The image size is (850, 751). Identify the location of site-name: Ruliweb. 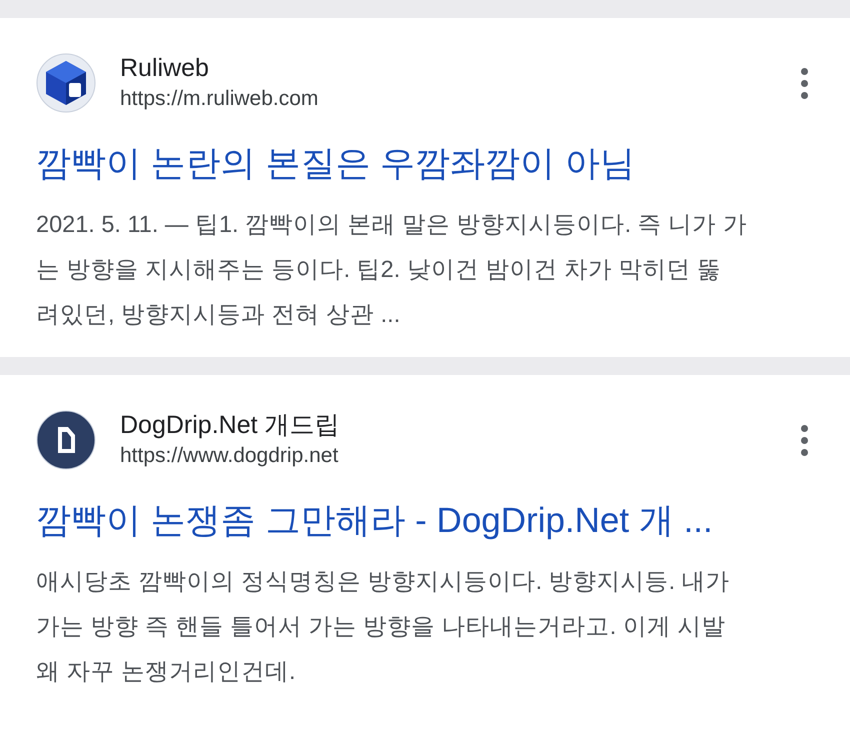
(165, 68).